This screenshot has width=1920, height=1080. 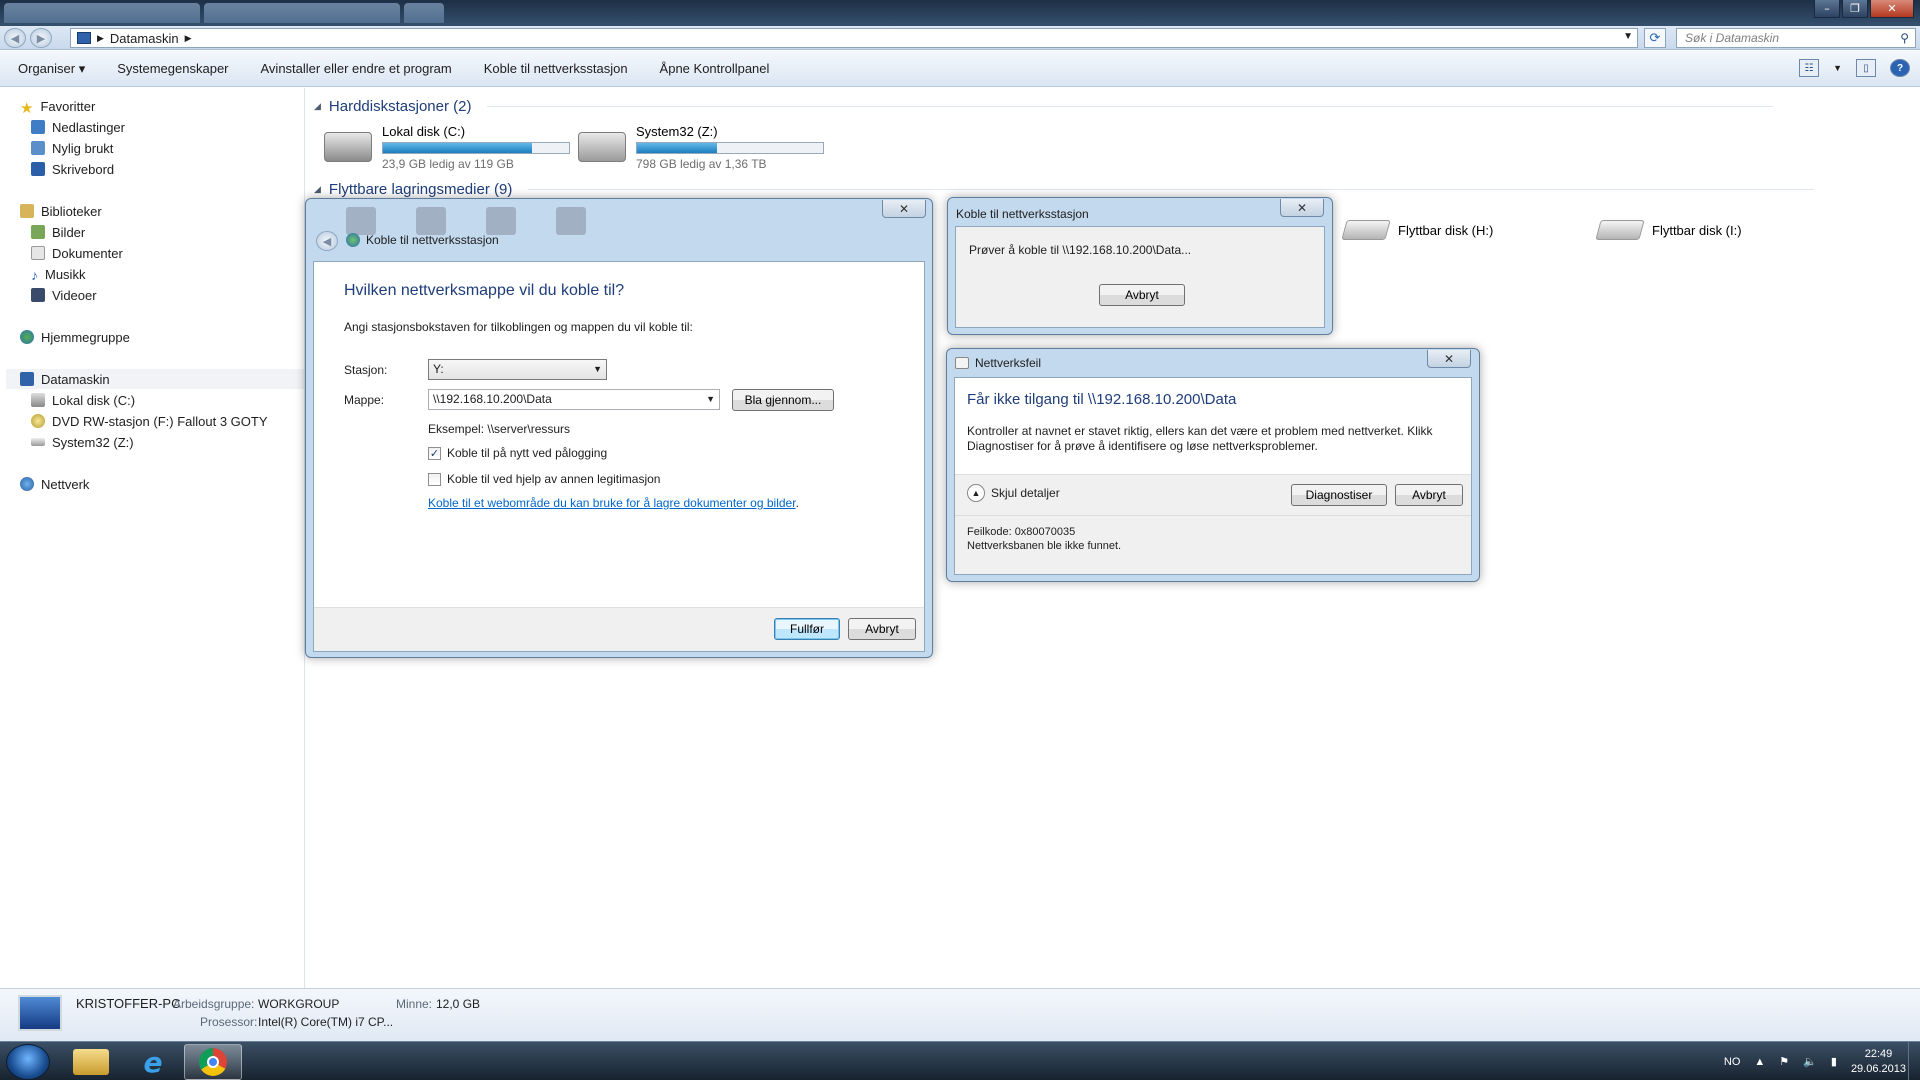 I want to click on close-button: ✕, so click(x=1892, y=9).